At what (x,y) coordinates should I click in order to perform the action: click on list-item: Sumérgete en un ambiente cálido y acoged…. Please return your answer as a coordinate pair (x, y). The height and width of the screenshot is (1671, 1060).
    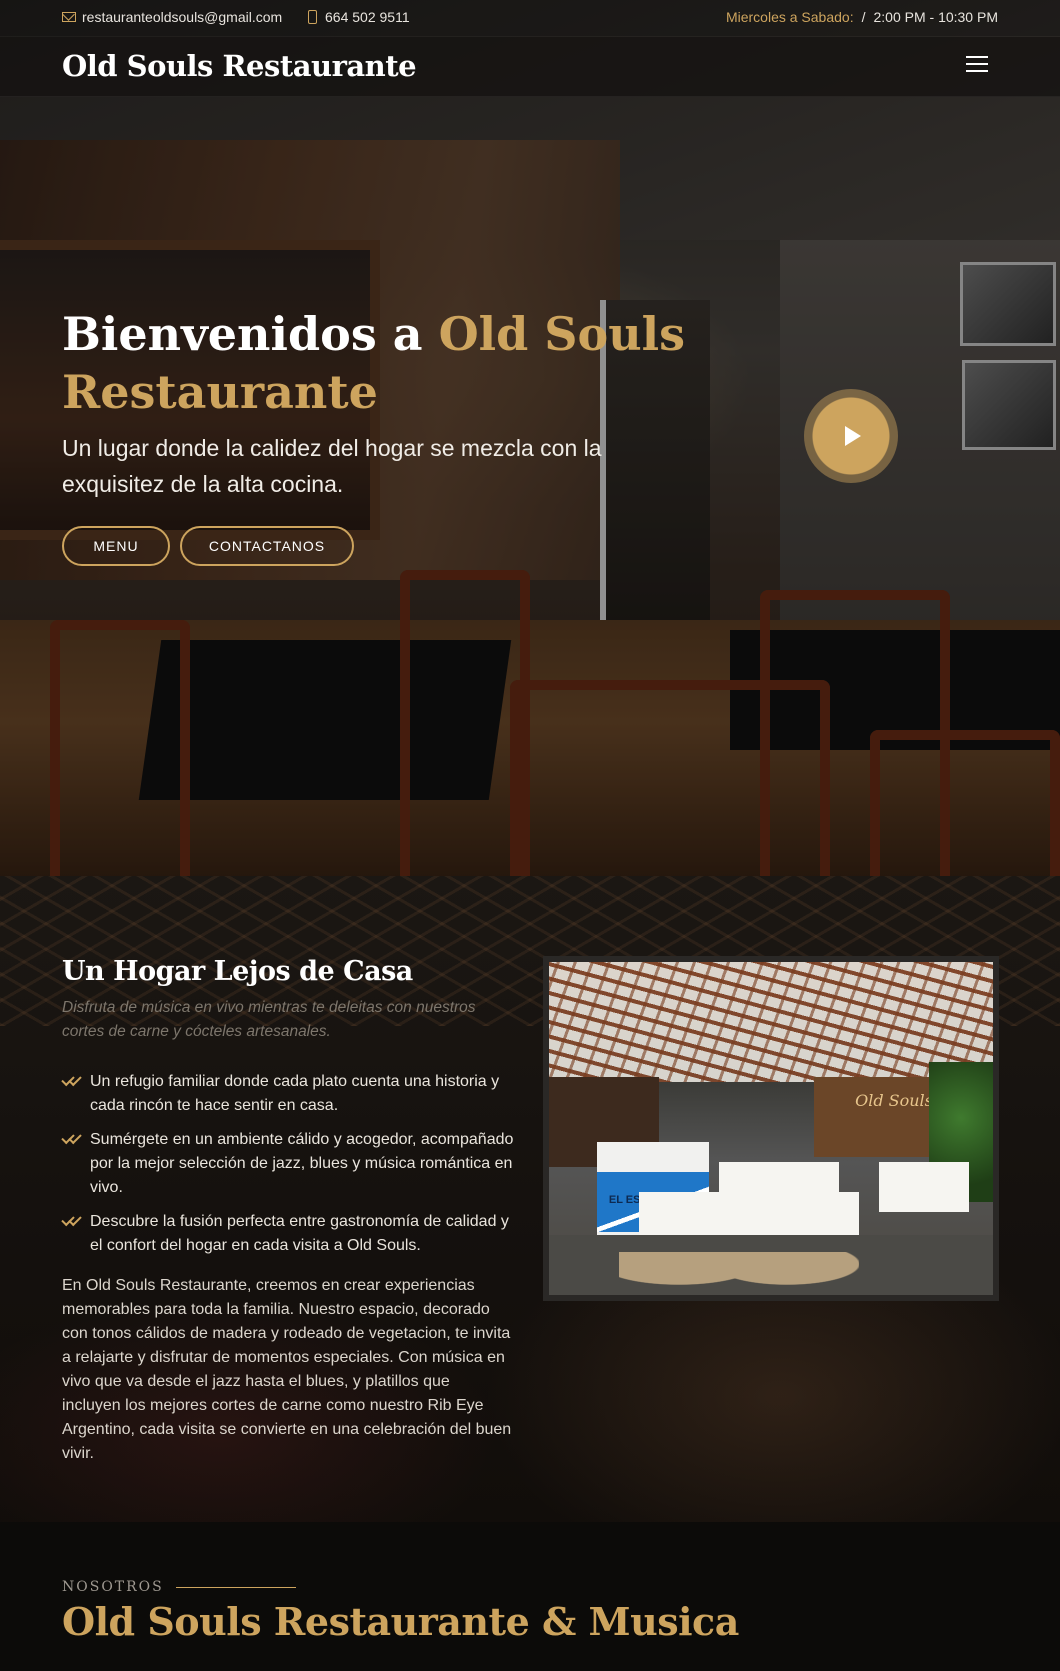
    Looking at the image, I should click on (292, 1164).